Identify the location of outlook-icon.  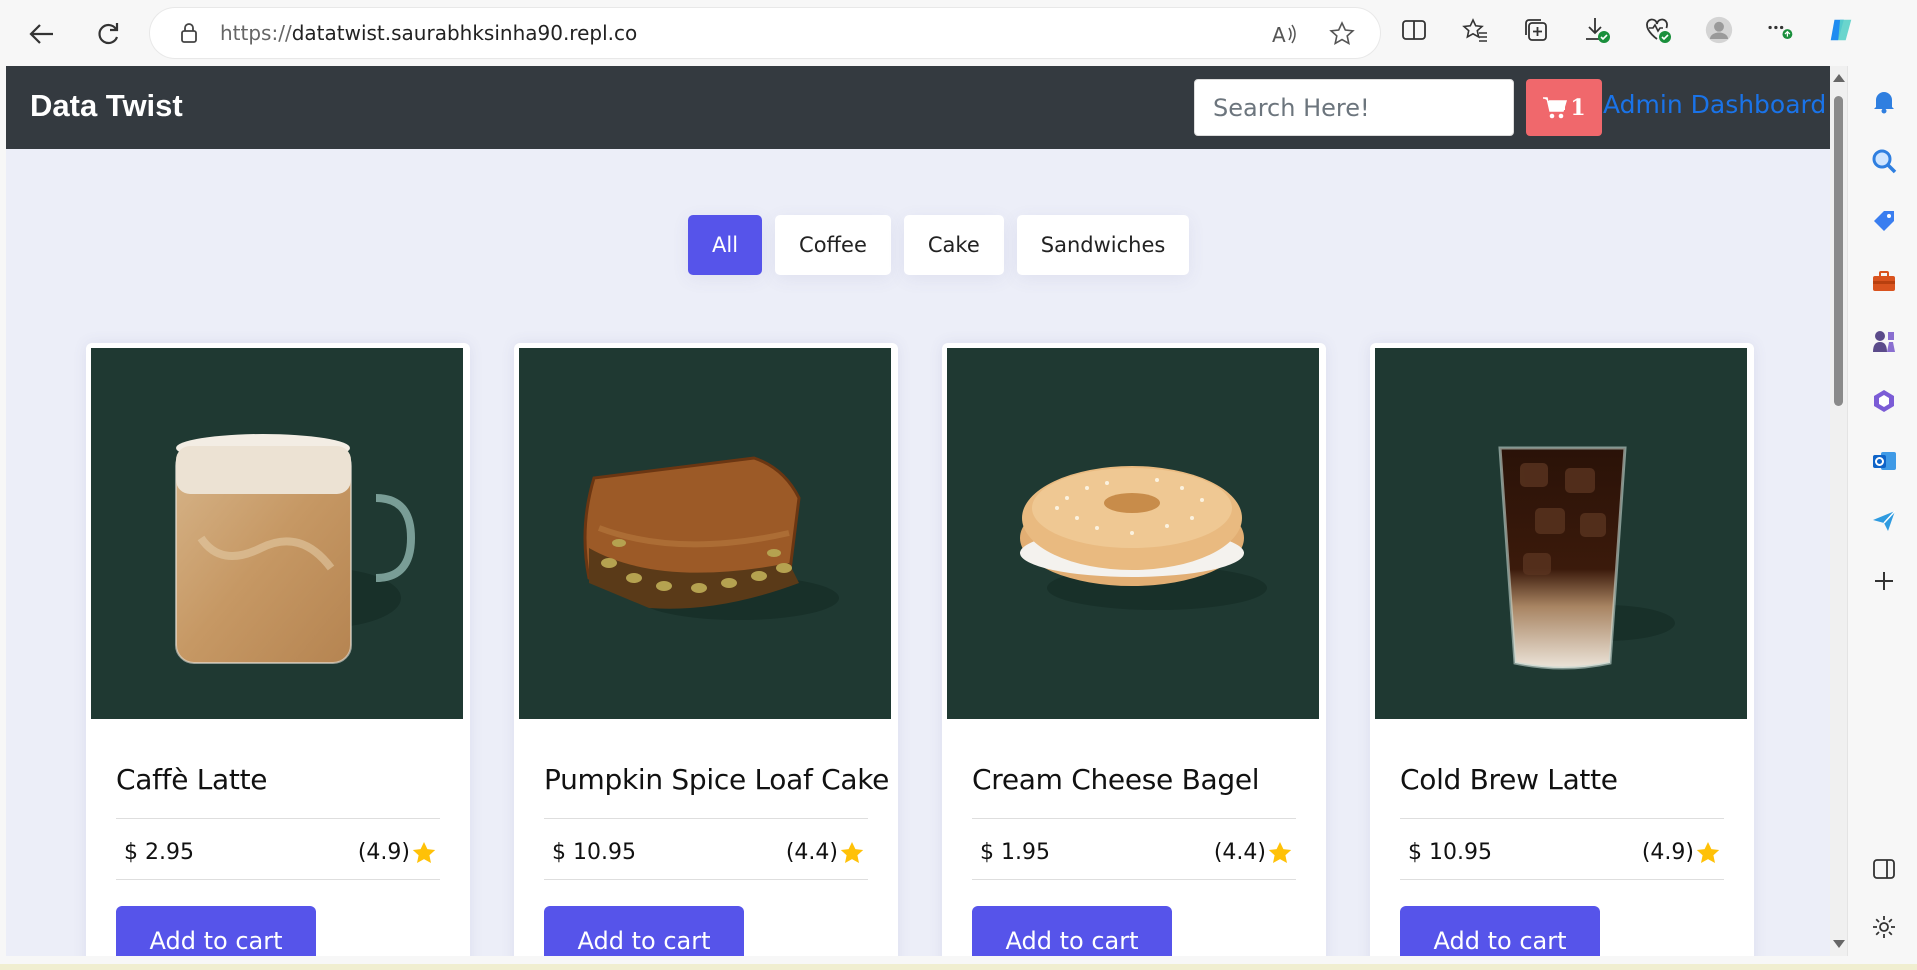
(1884, 461).